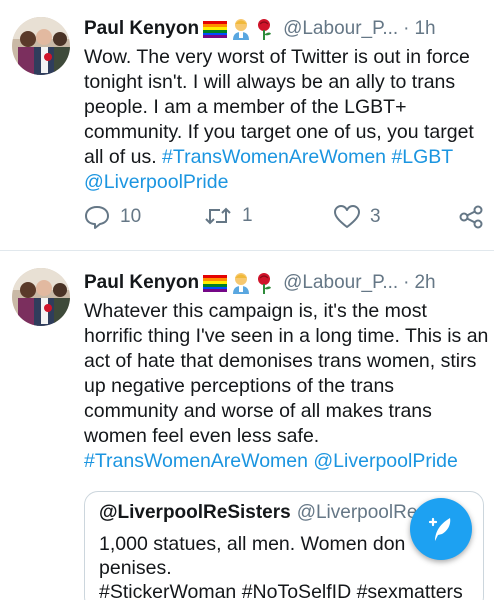 The height and width of the screenshot is (600, 494). I want to click on retweet-button: 1, so click(228, 216).